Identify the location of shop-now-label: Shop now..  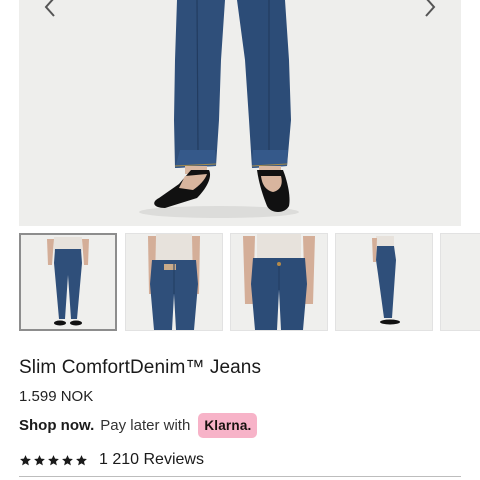
(57, 425).